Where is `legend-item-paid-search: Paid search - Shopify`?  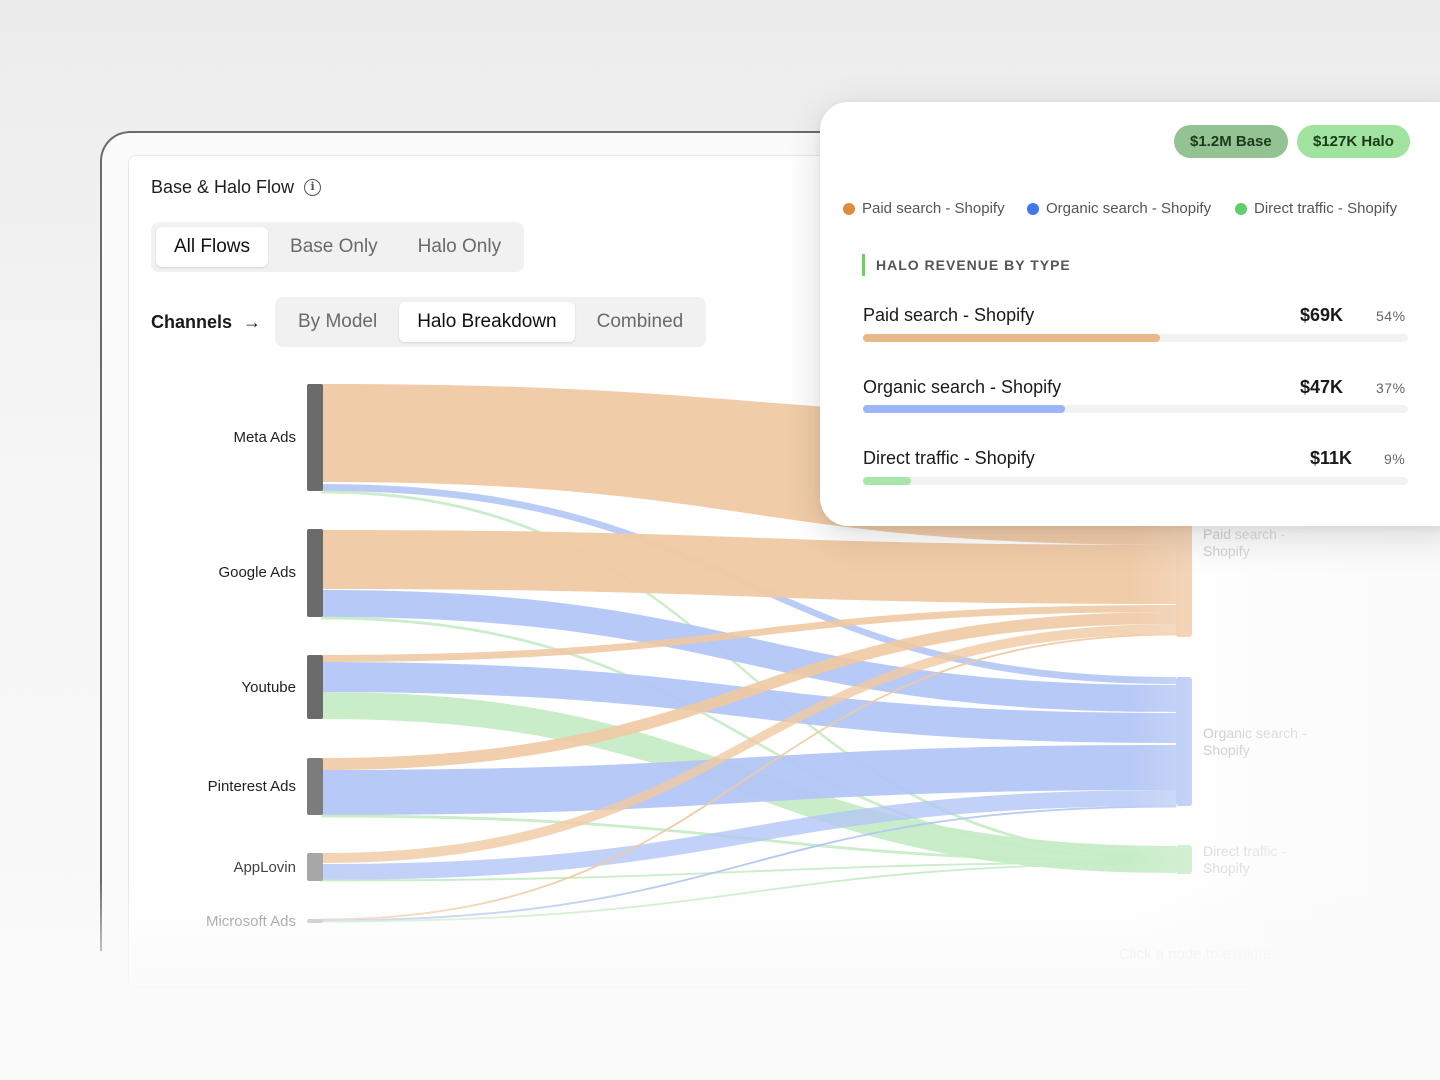 legend-item-paid-search: Paid search - Shopify is located at coordinates (924, 208).